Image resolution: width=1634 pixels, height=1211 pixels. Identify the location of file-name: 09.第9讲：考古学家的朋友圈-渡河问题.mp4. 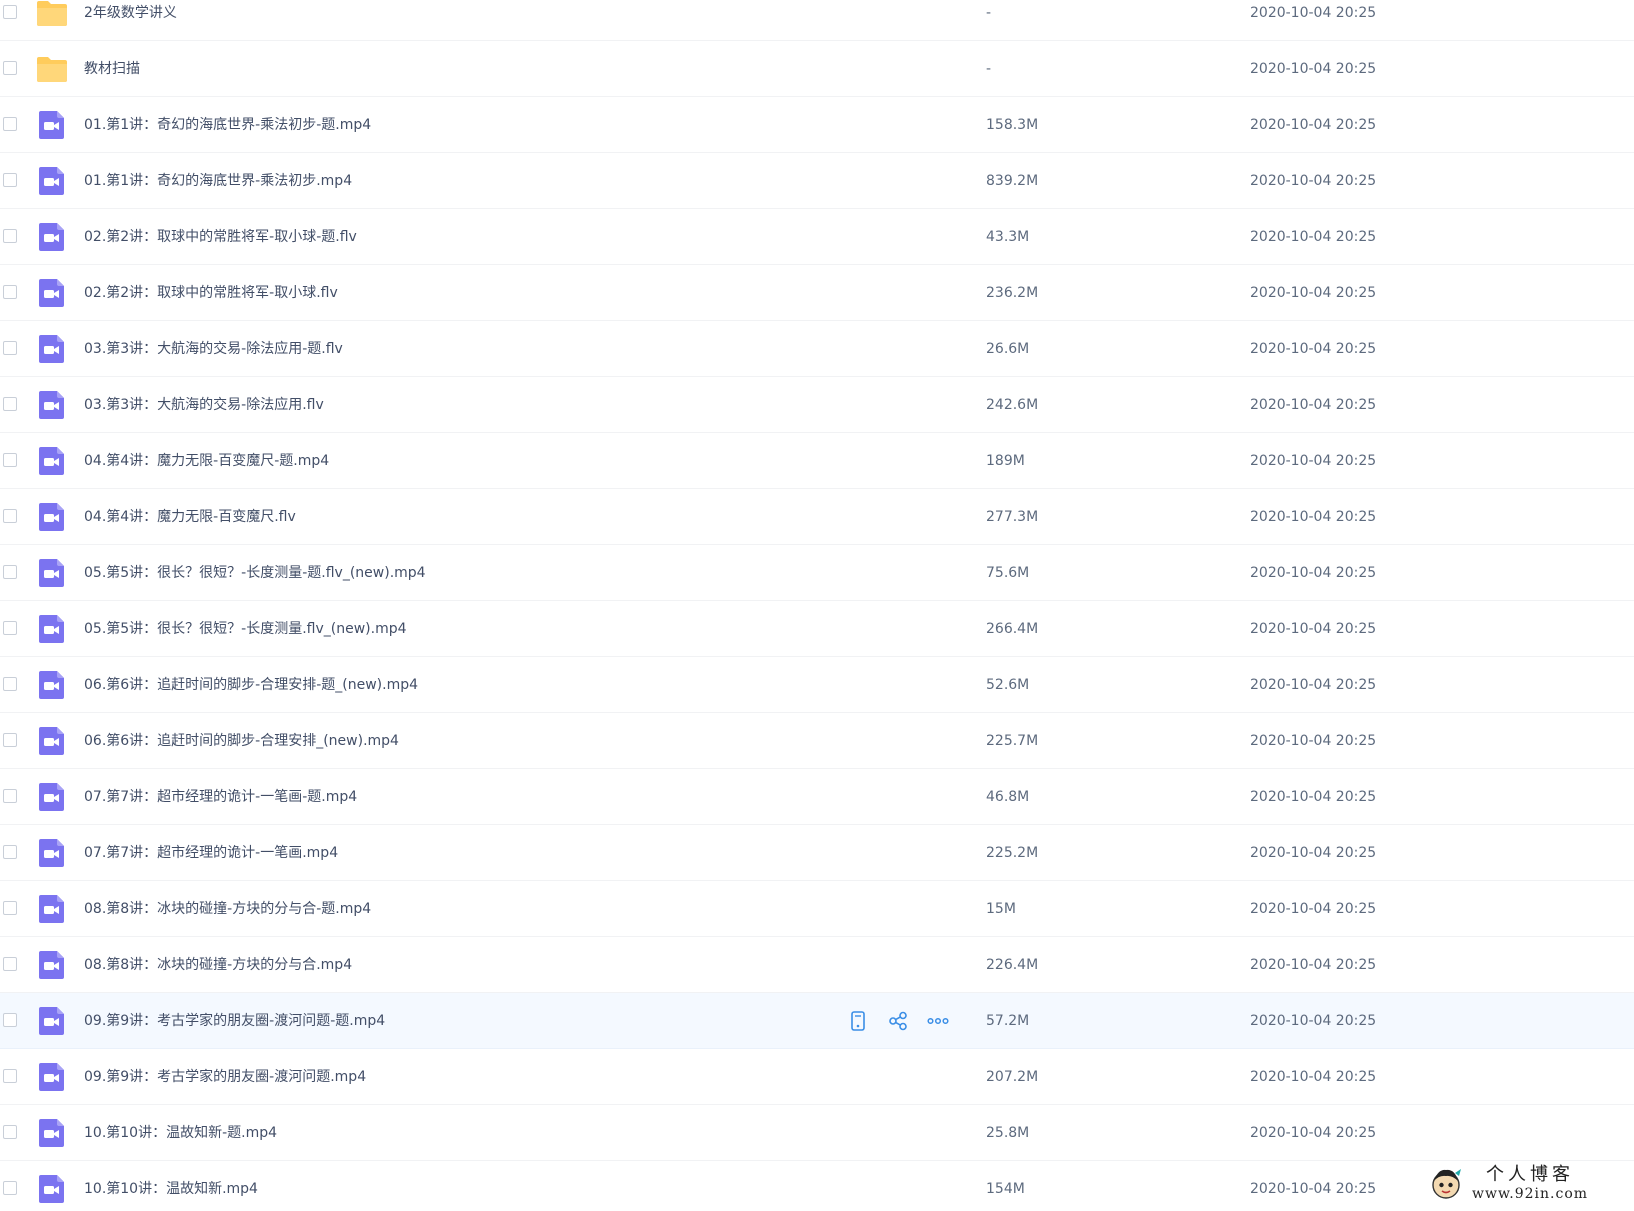
(225, 1077).